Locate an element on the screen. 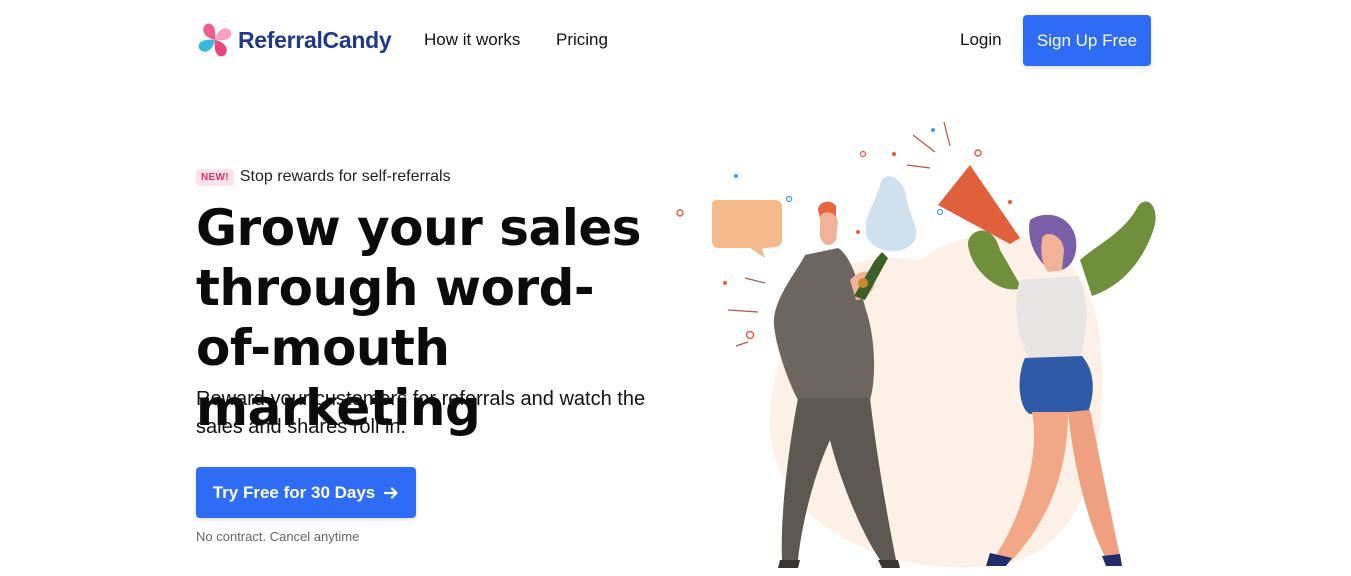 This screenshot has width=1351, height=576. announcement-text: Stop rewards for self-referrals is located at coordinates (345, 176).